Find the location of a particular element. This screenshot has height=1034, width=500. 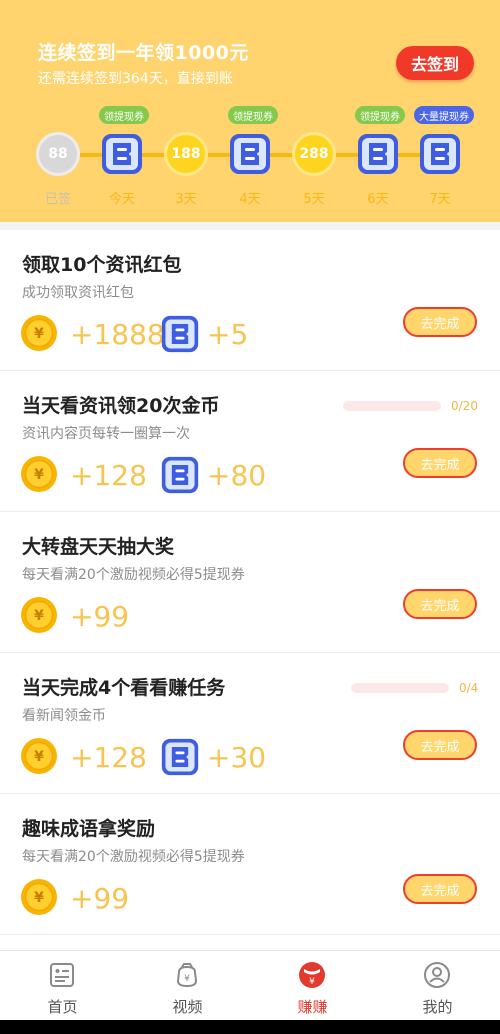

checkin-button: 去签到 is located at coordinates (435, 63).